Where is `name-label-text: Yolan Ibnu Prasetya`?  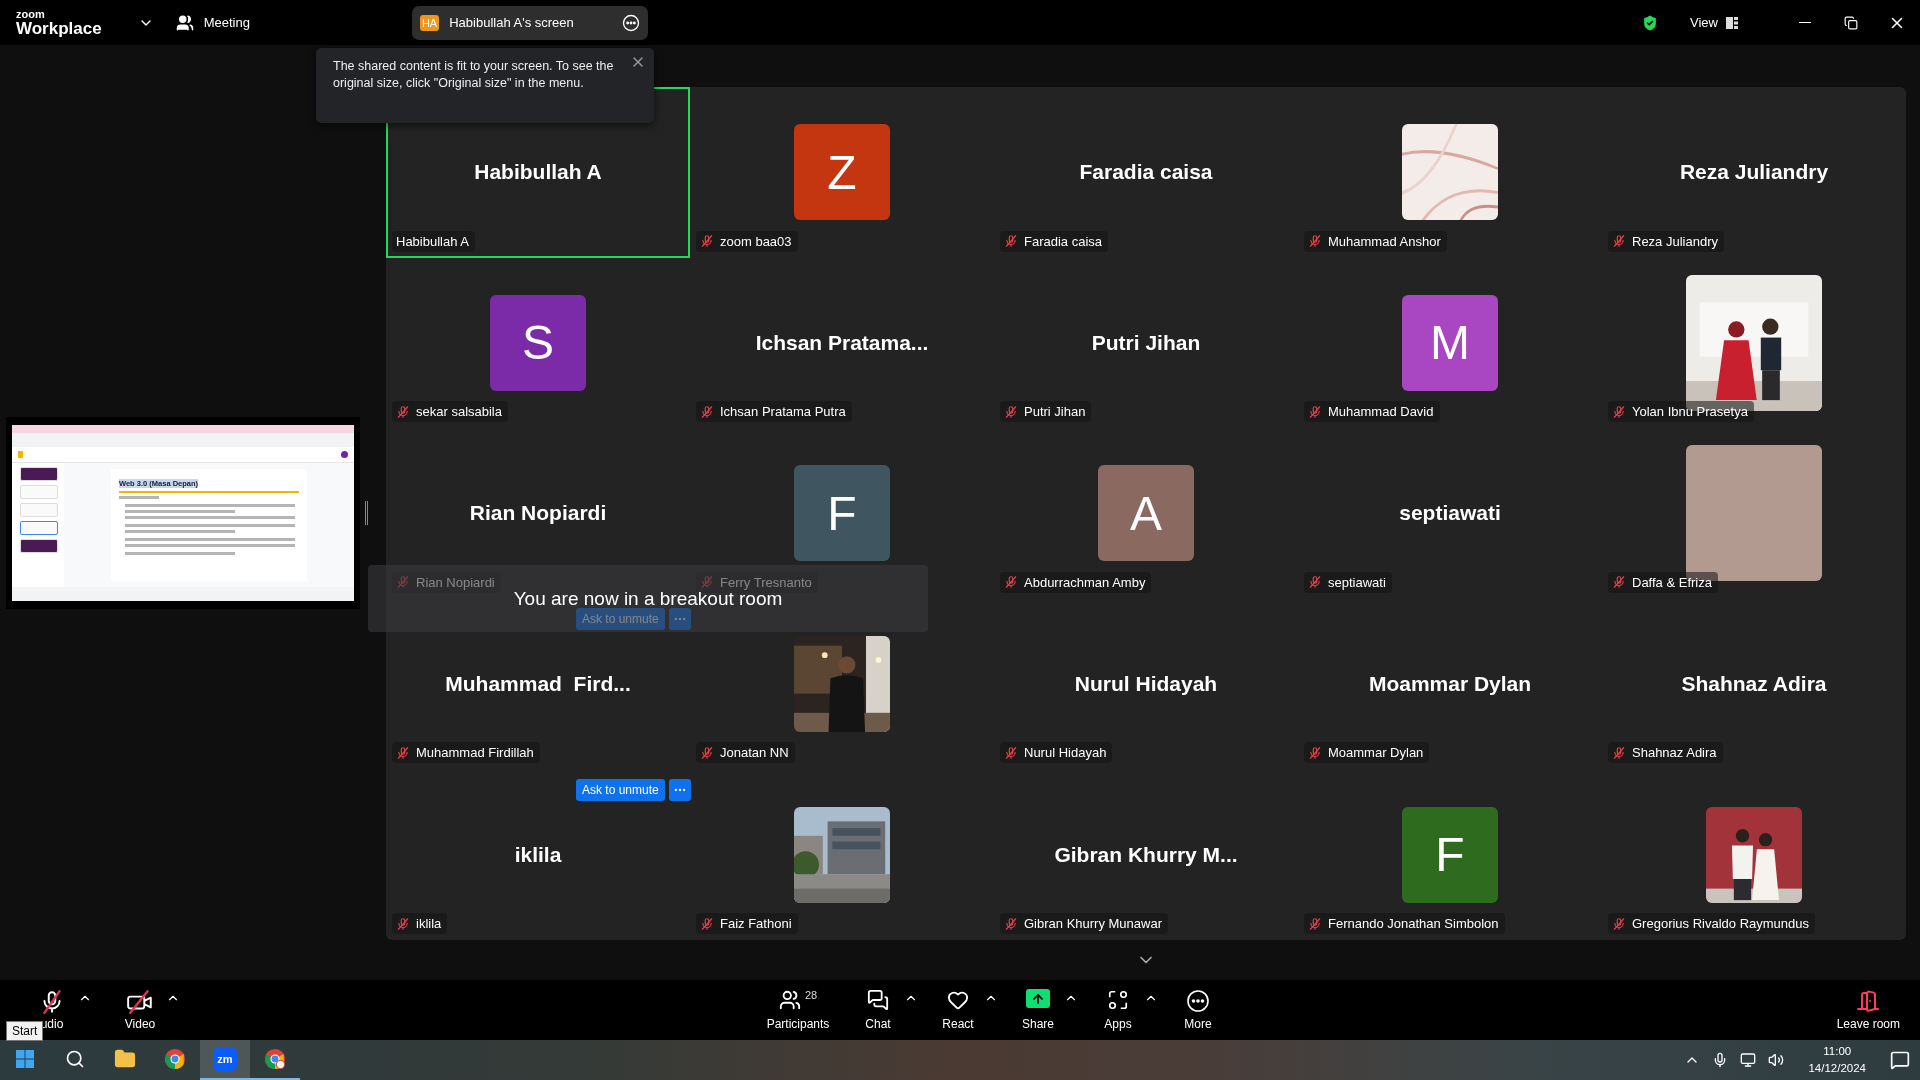 name-label-text: Yolan Ibnu Prasetya is located at coordinates (1690, 412).